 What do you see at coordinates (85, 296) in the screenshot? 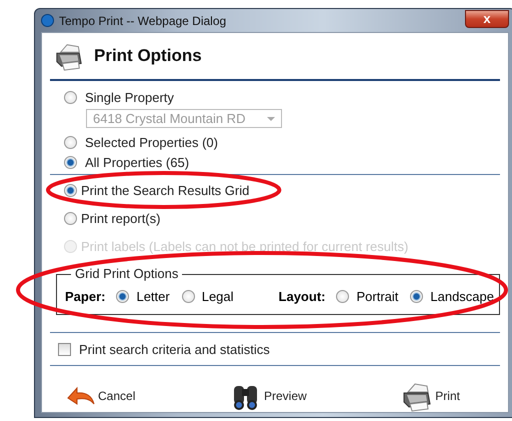
I see `field-label: Paper:` at bounding box center [85, 296].